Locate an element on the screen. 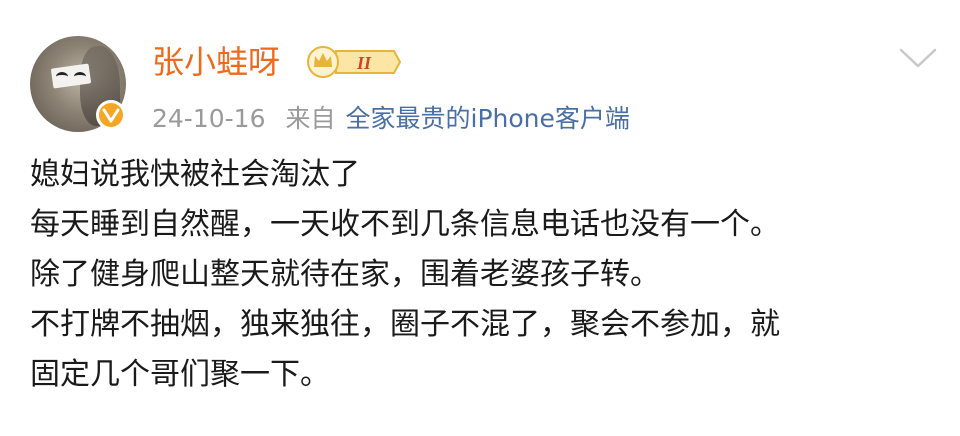 The width and height of the screenshot is (960, 436). post-date: 24-10-16 is located at coordinates (209, 118).